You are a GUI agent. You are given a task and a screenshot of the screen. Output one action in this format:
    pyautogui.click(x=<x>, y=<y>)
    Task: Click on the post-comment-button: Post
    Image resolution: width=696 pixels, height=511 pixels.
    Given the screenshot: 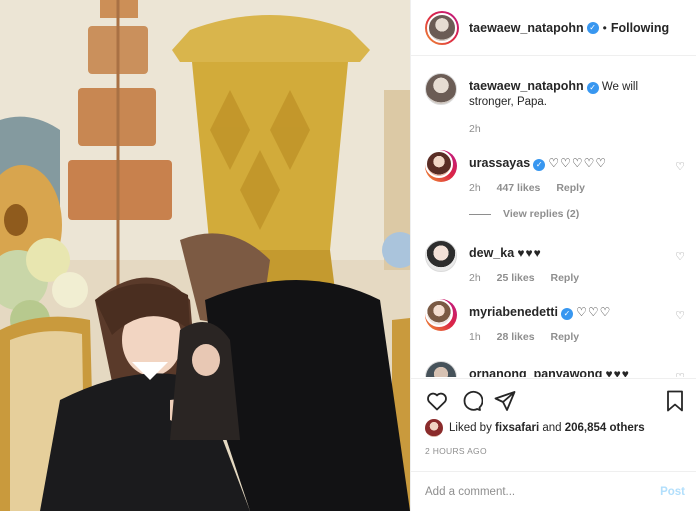 What is the action you would take?
    pyautogui.click(x=672, y=492)
    